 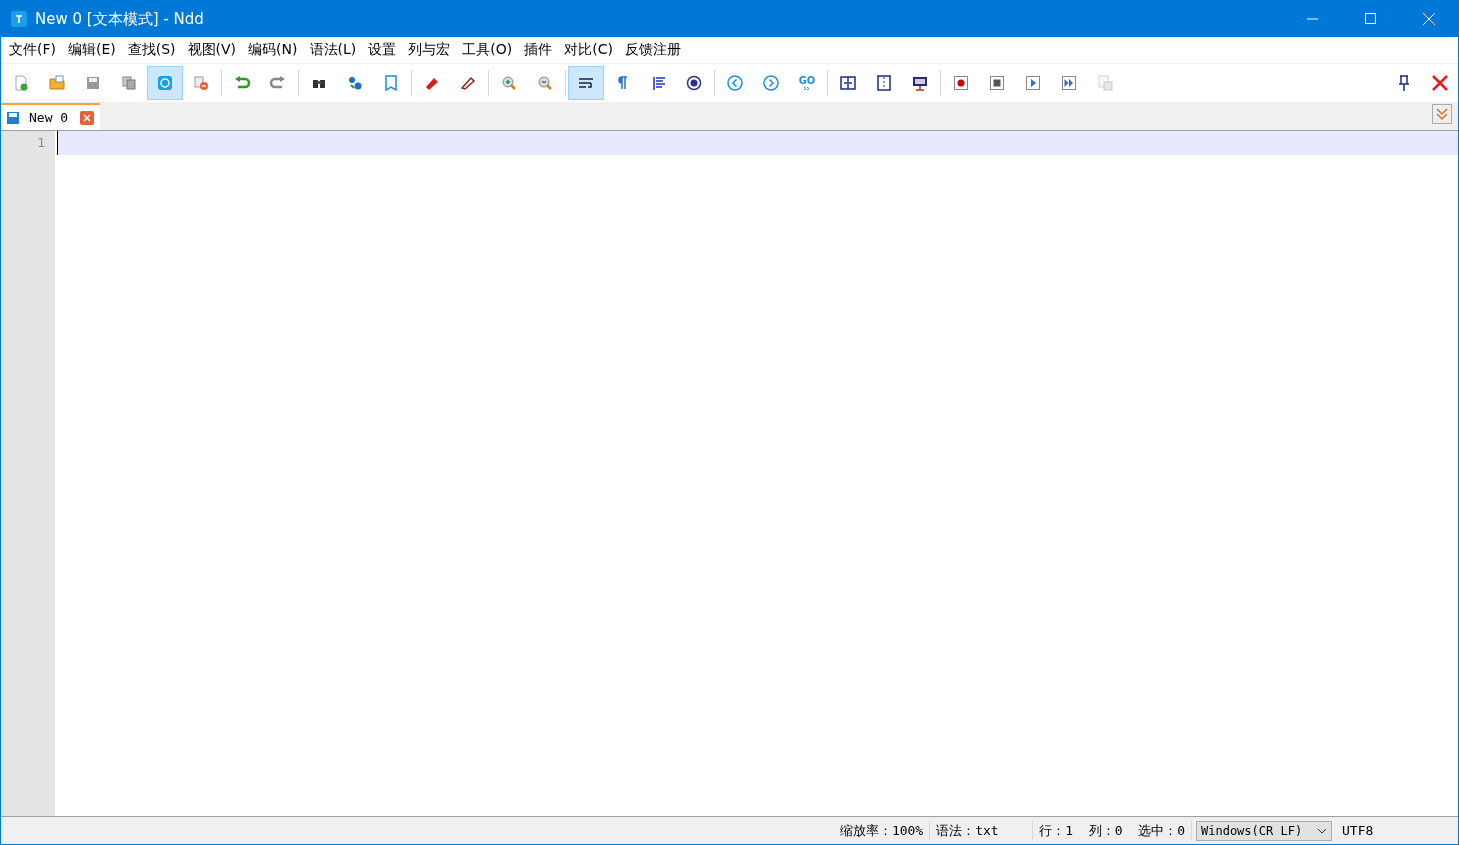 I want to click on syntax-status: 语法：txt, so click(x=982, y=830).